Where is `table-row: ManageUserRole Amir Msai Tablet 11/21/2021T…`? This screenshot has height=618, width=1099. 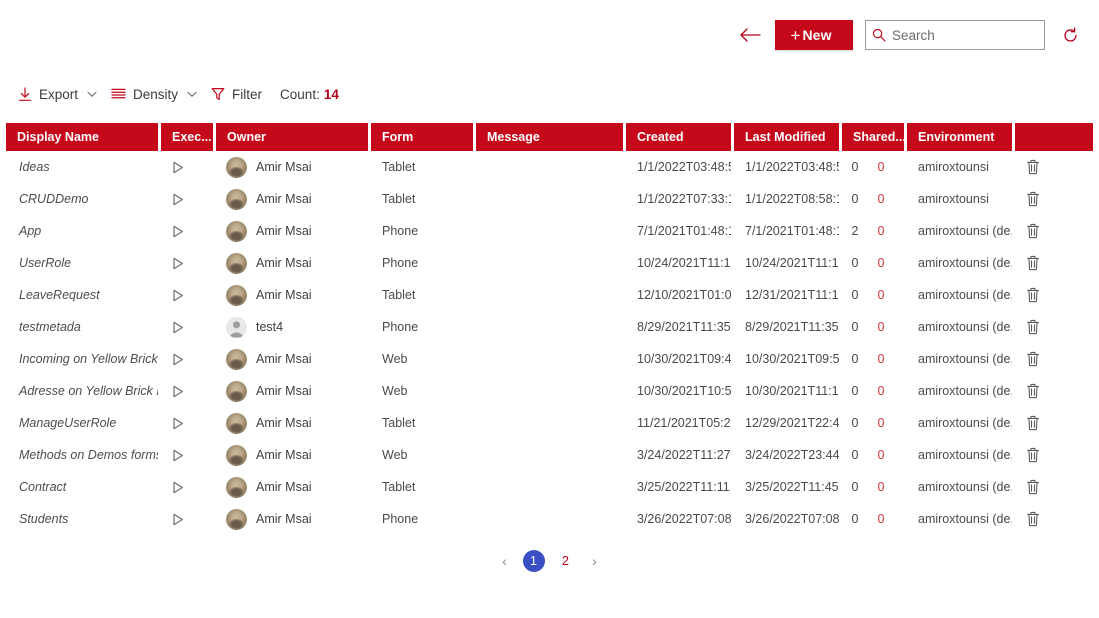
table-row: ManageUserRole Amir Msai Tablet 11/21/2021T… is located at coordinates (549, 423).